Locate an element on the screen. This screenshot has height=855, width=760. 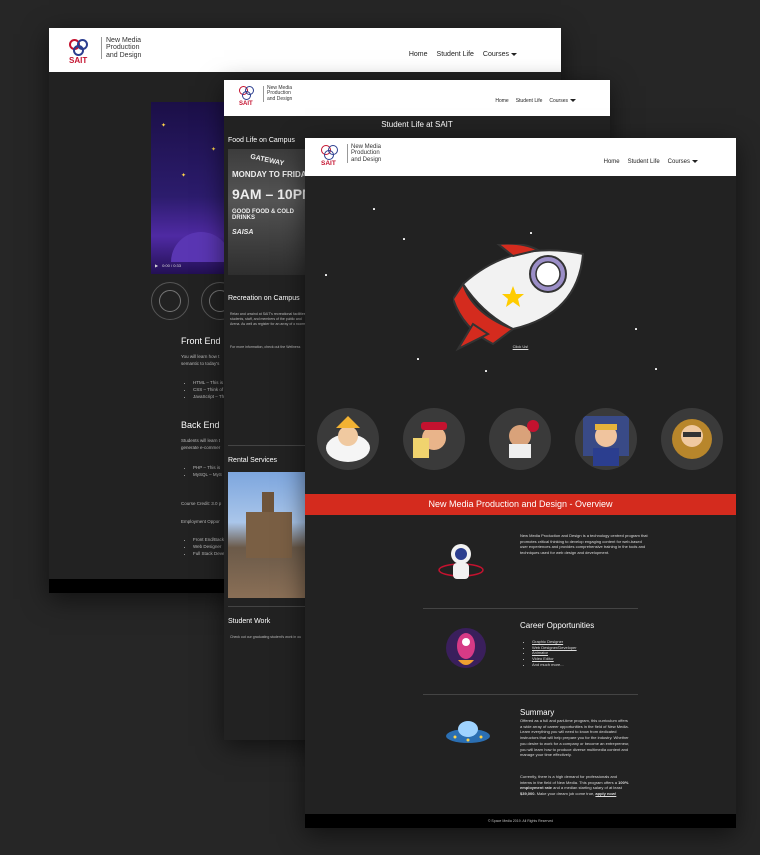
click-us-link: Click Us! is located at coordinates (520, 346).